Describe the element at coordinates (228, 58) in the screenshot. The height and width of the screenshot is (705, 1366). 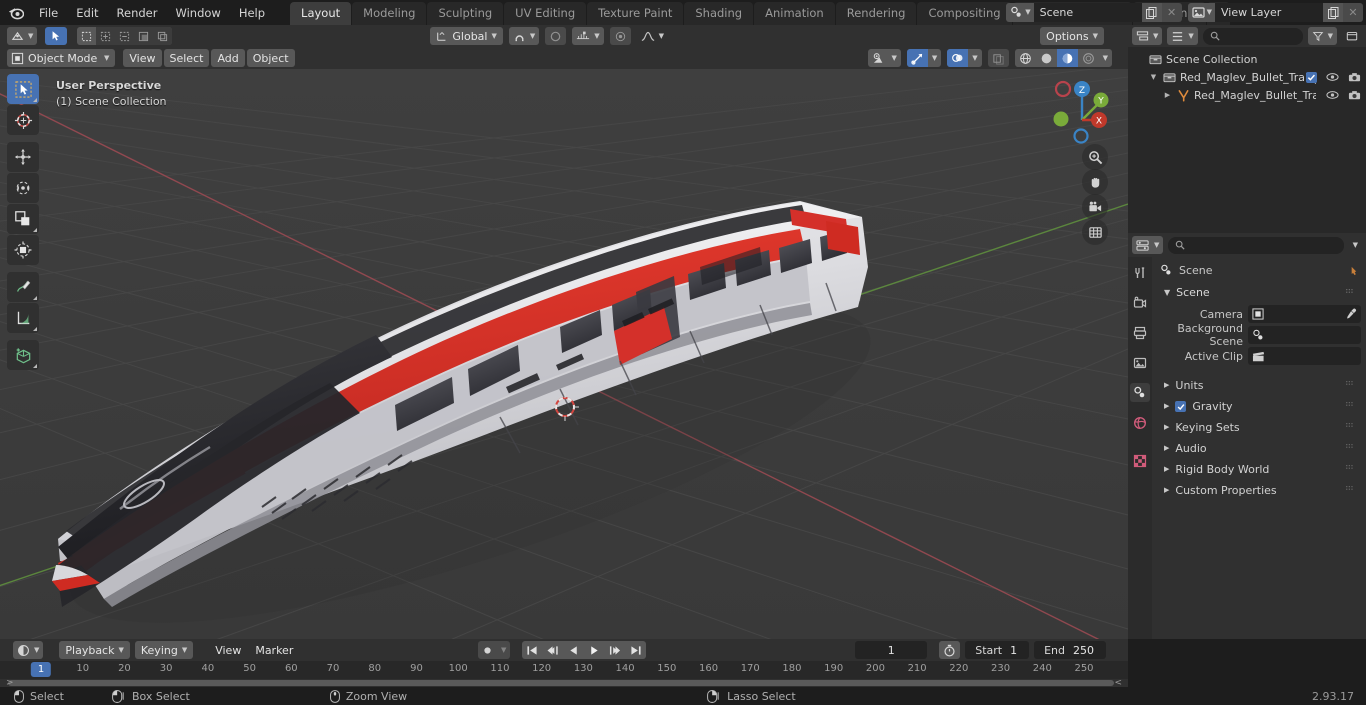
I see `viewport-menu-add: Add` at that location.